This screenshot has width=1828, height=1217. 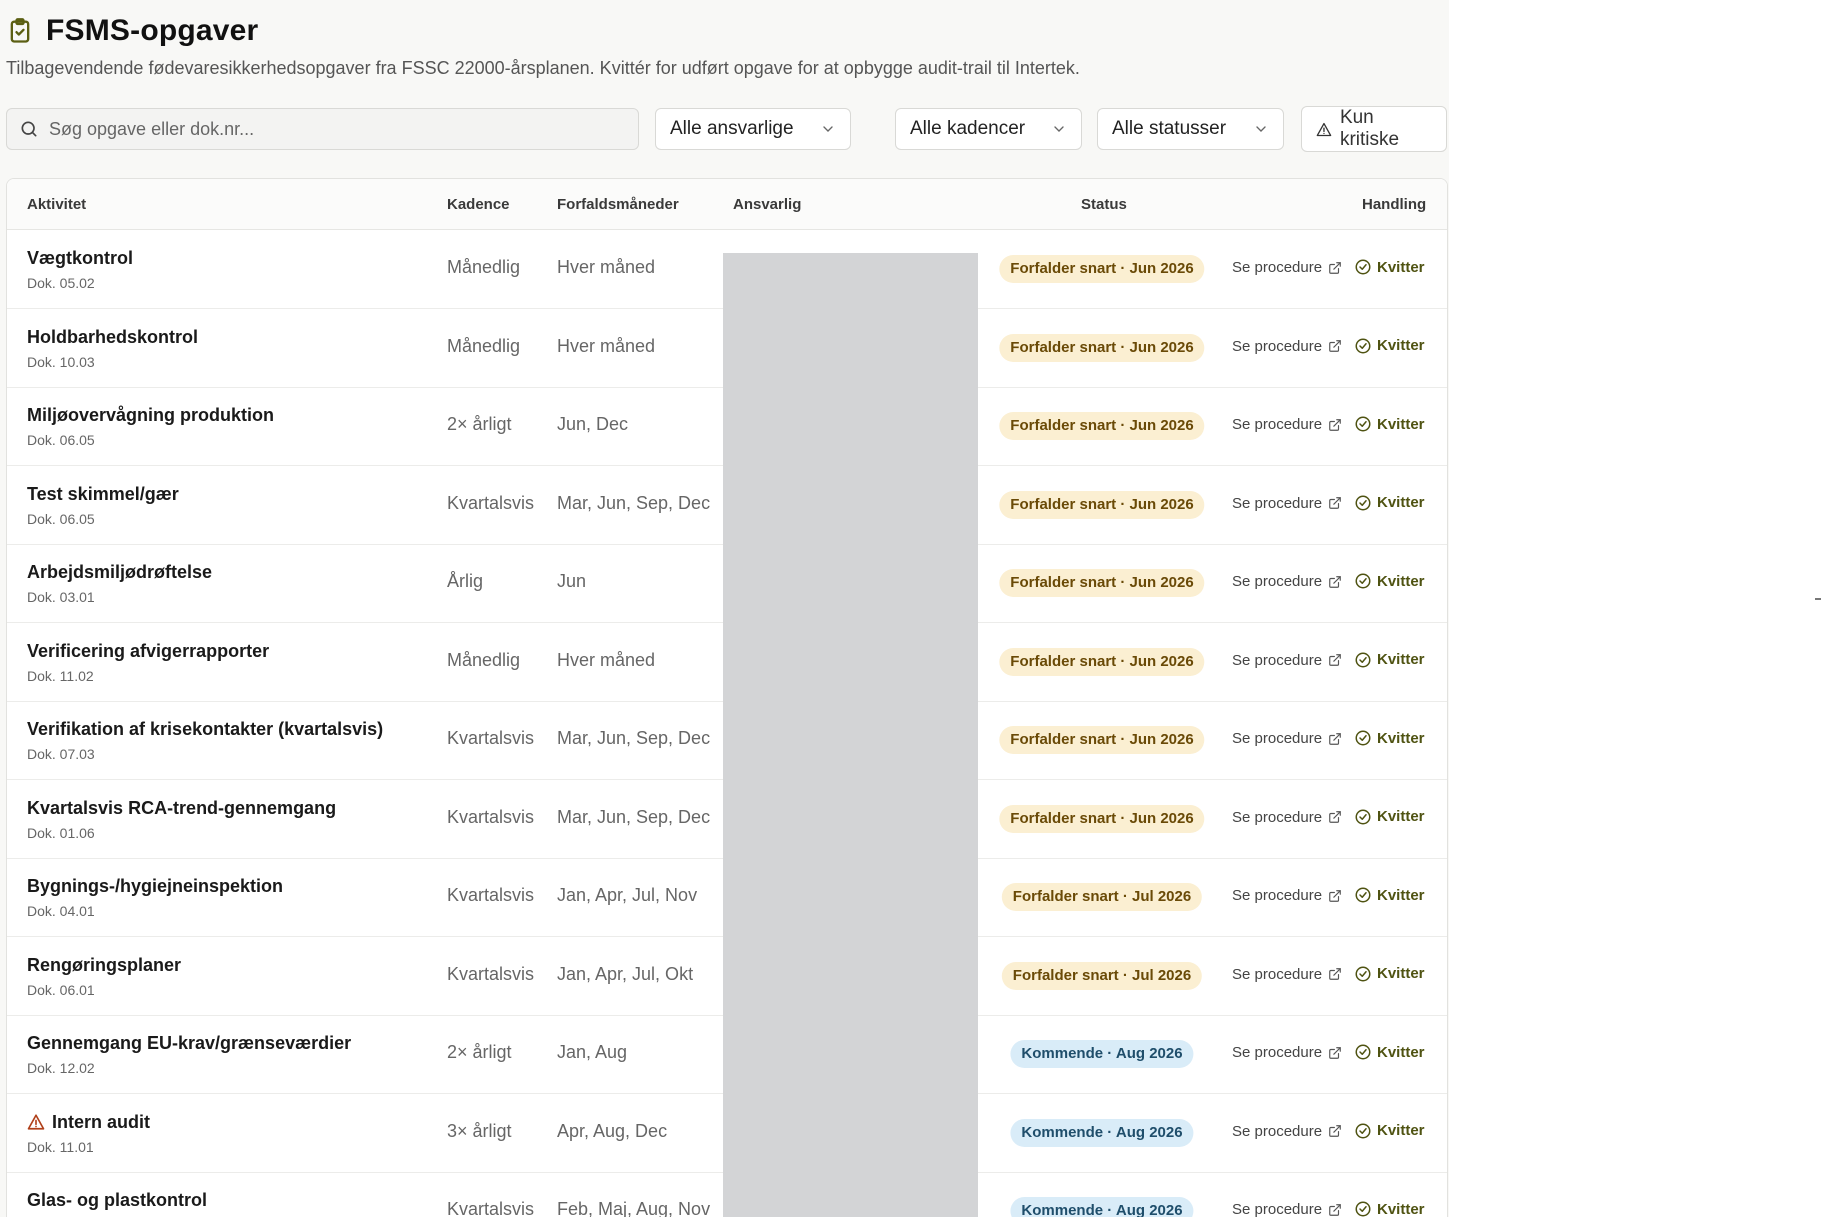 I want to click on status-filter-select: Alle statusser, so click(x=1190, y=129).